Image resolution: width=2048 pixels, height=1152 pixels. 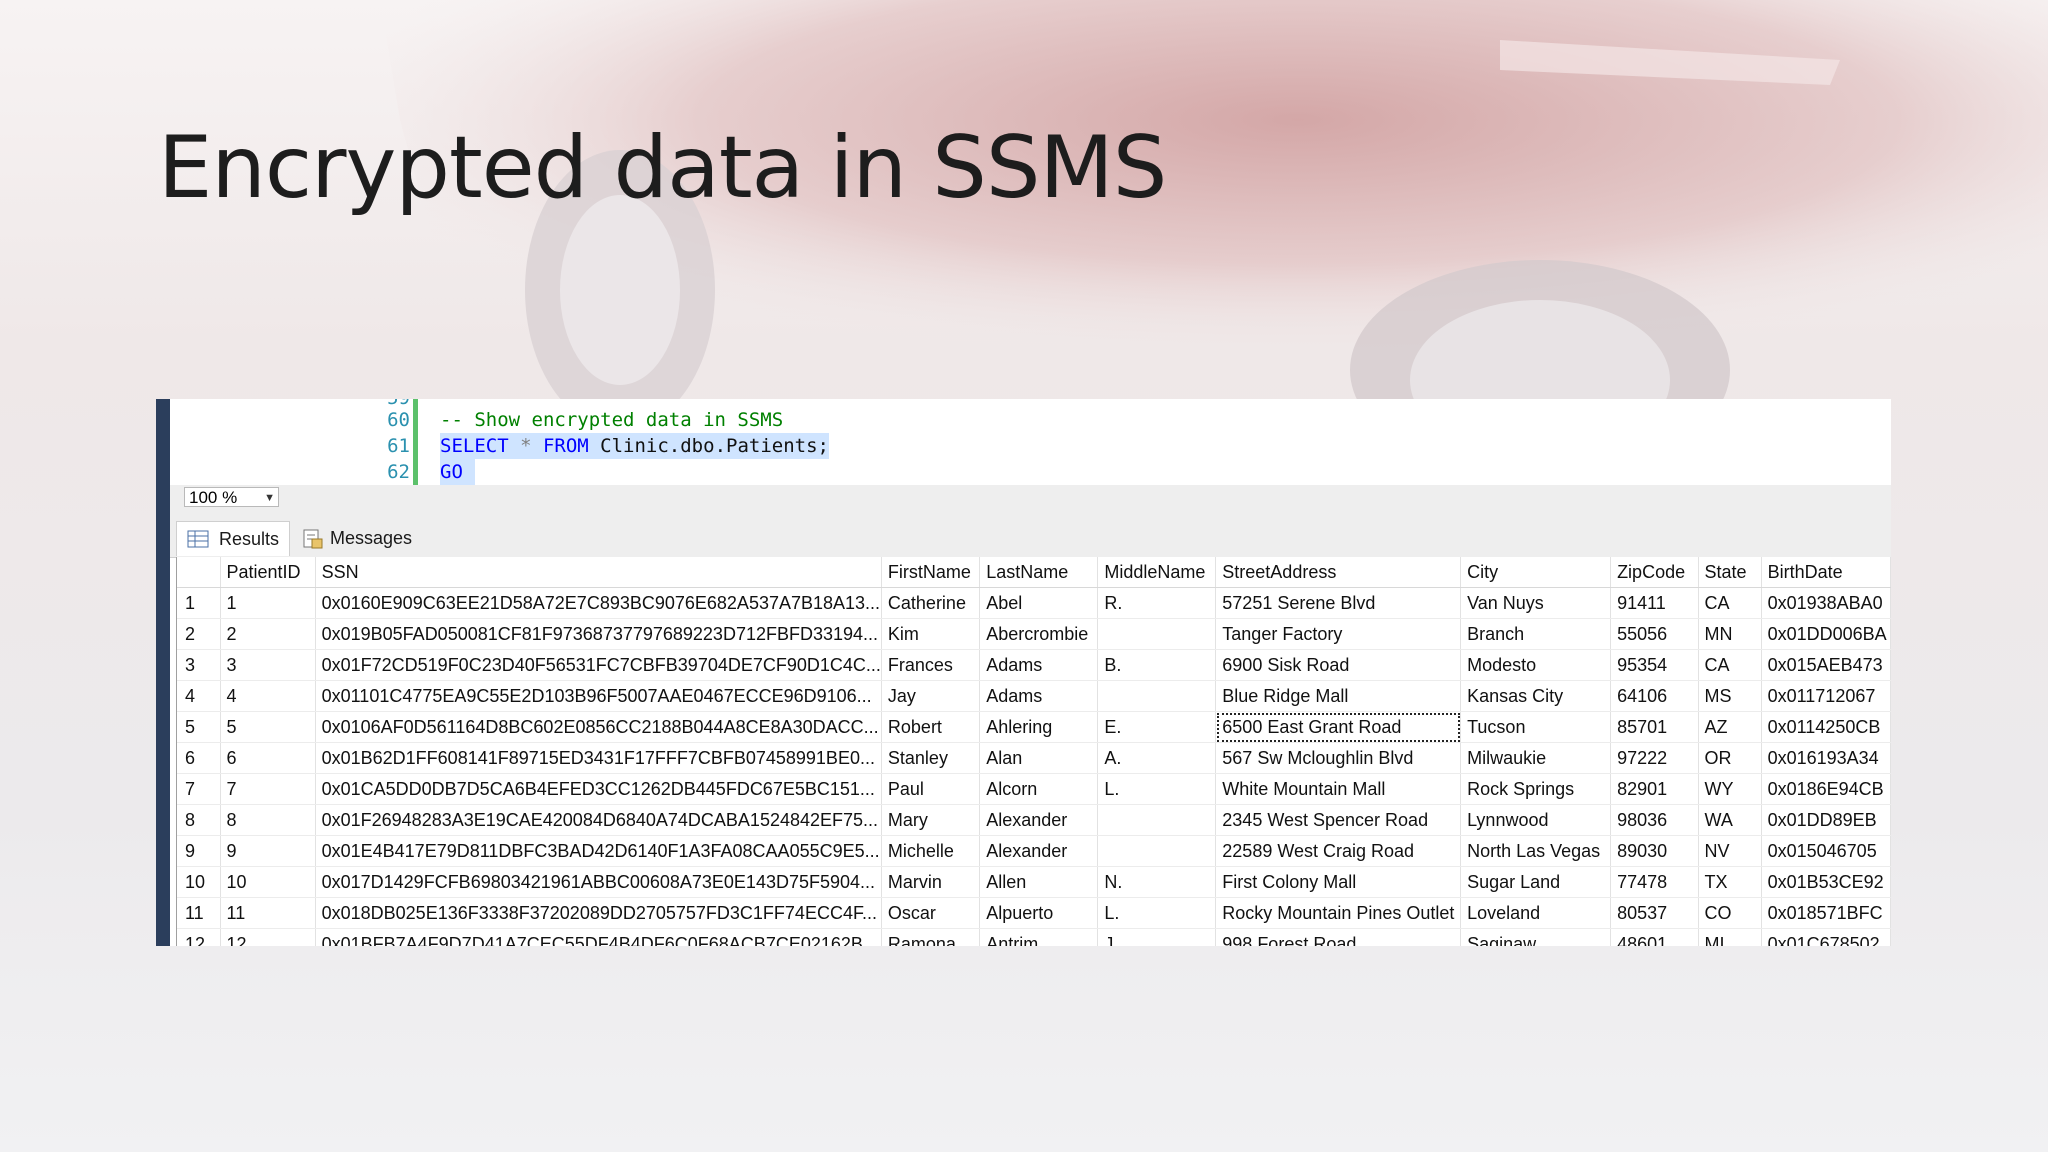 I want to click on cell-patient-id: 4, so click(x=268, y=696).